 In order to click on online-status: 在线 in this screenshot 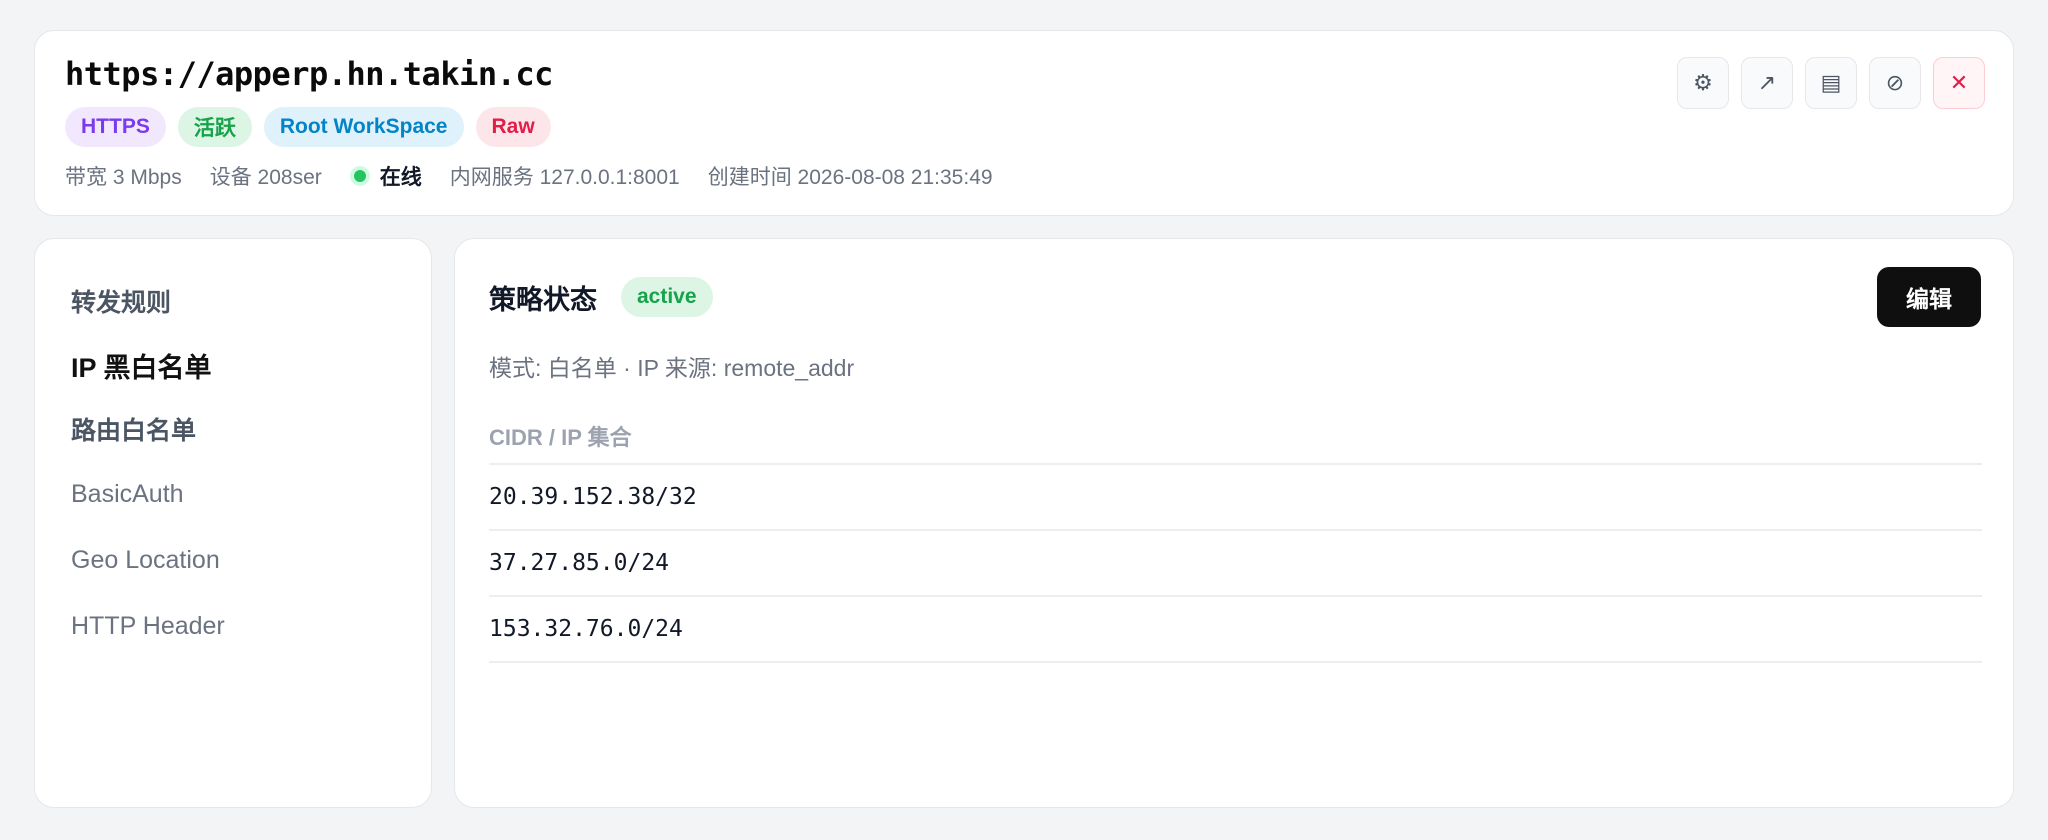, I will do `click(385, 176)`.